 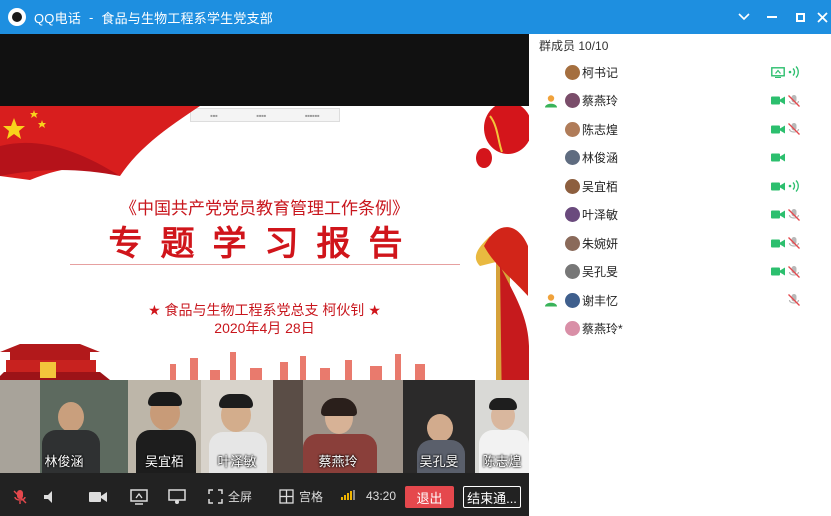 I want to click on participant-name: 吴宜栢, so click(x=164, y=461).